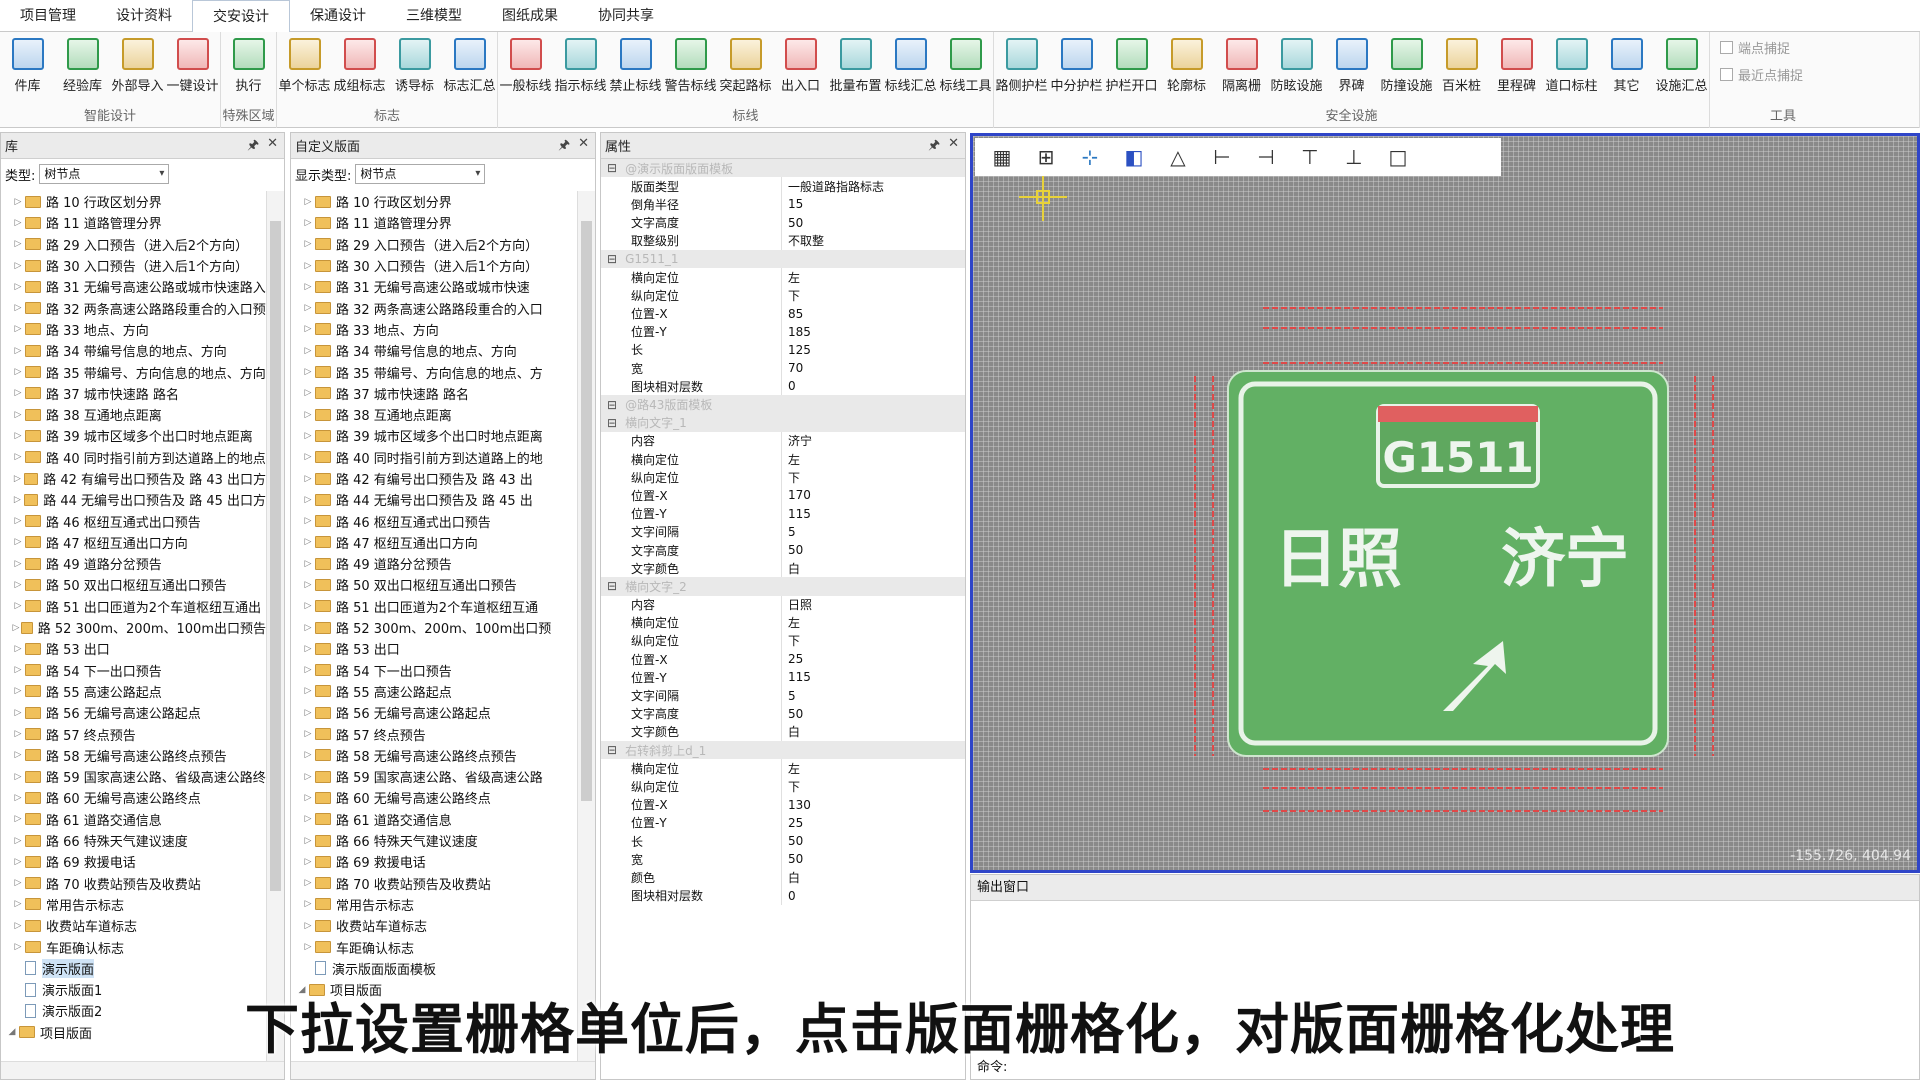 This screenshot has height=1080, width=1920. What do you see at coordinates (873, 368) in the screenshot?
I see `property-value: 70` at bounding box center [873, 368].